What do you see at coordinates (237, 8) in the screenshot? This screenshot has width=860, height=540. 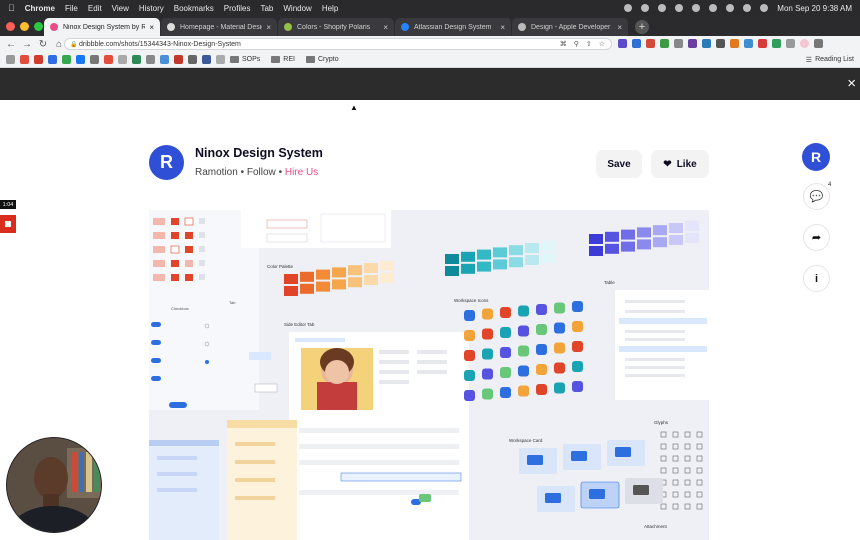 I see `menu-profiles: Profiles` at bounding box center [237, 8].